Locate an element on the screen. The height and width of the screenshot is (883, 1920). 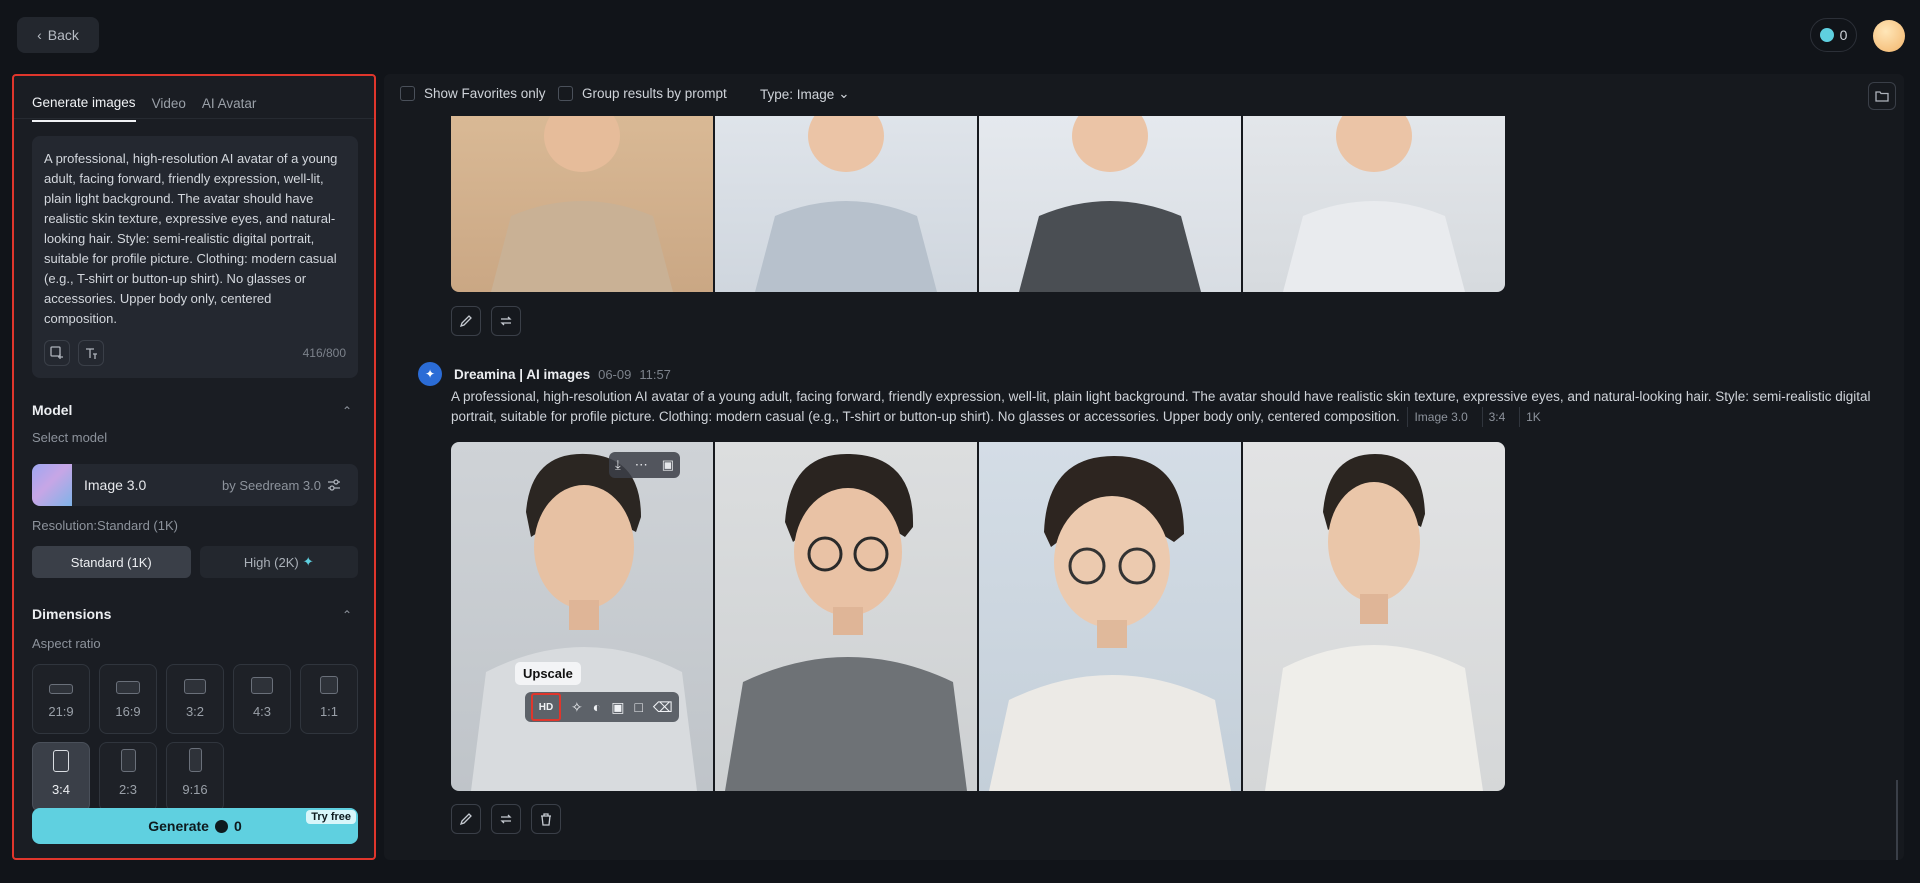
text-format-icon is located at coordinates (91, 353).